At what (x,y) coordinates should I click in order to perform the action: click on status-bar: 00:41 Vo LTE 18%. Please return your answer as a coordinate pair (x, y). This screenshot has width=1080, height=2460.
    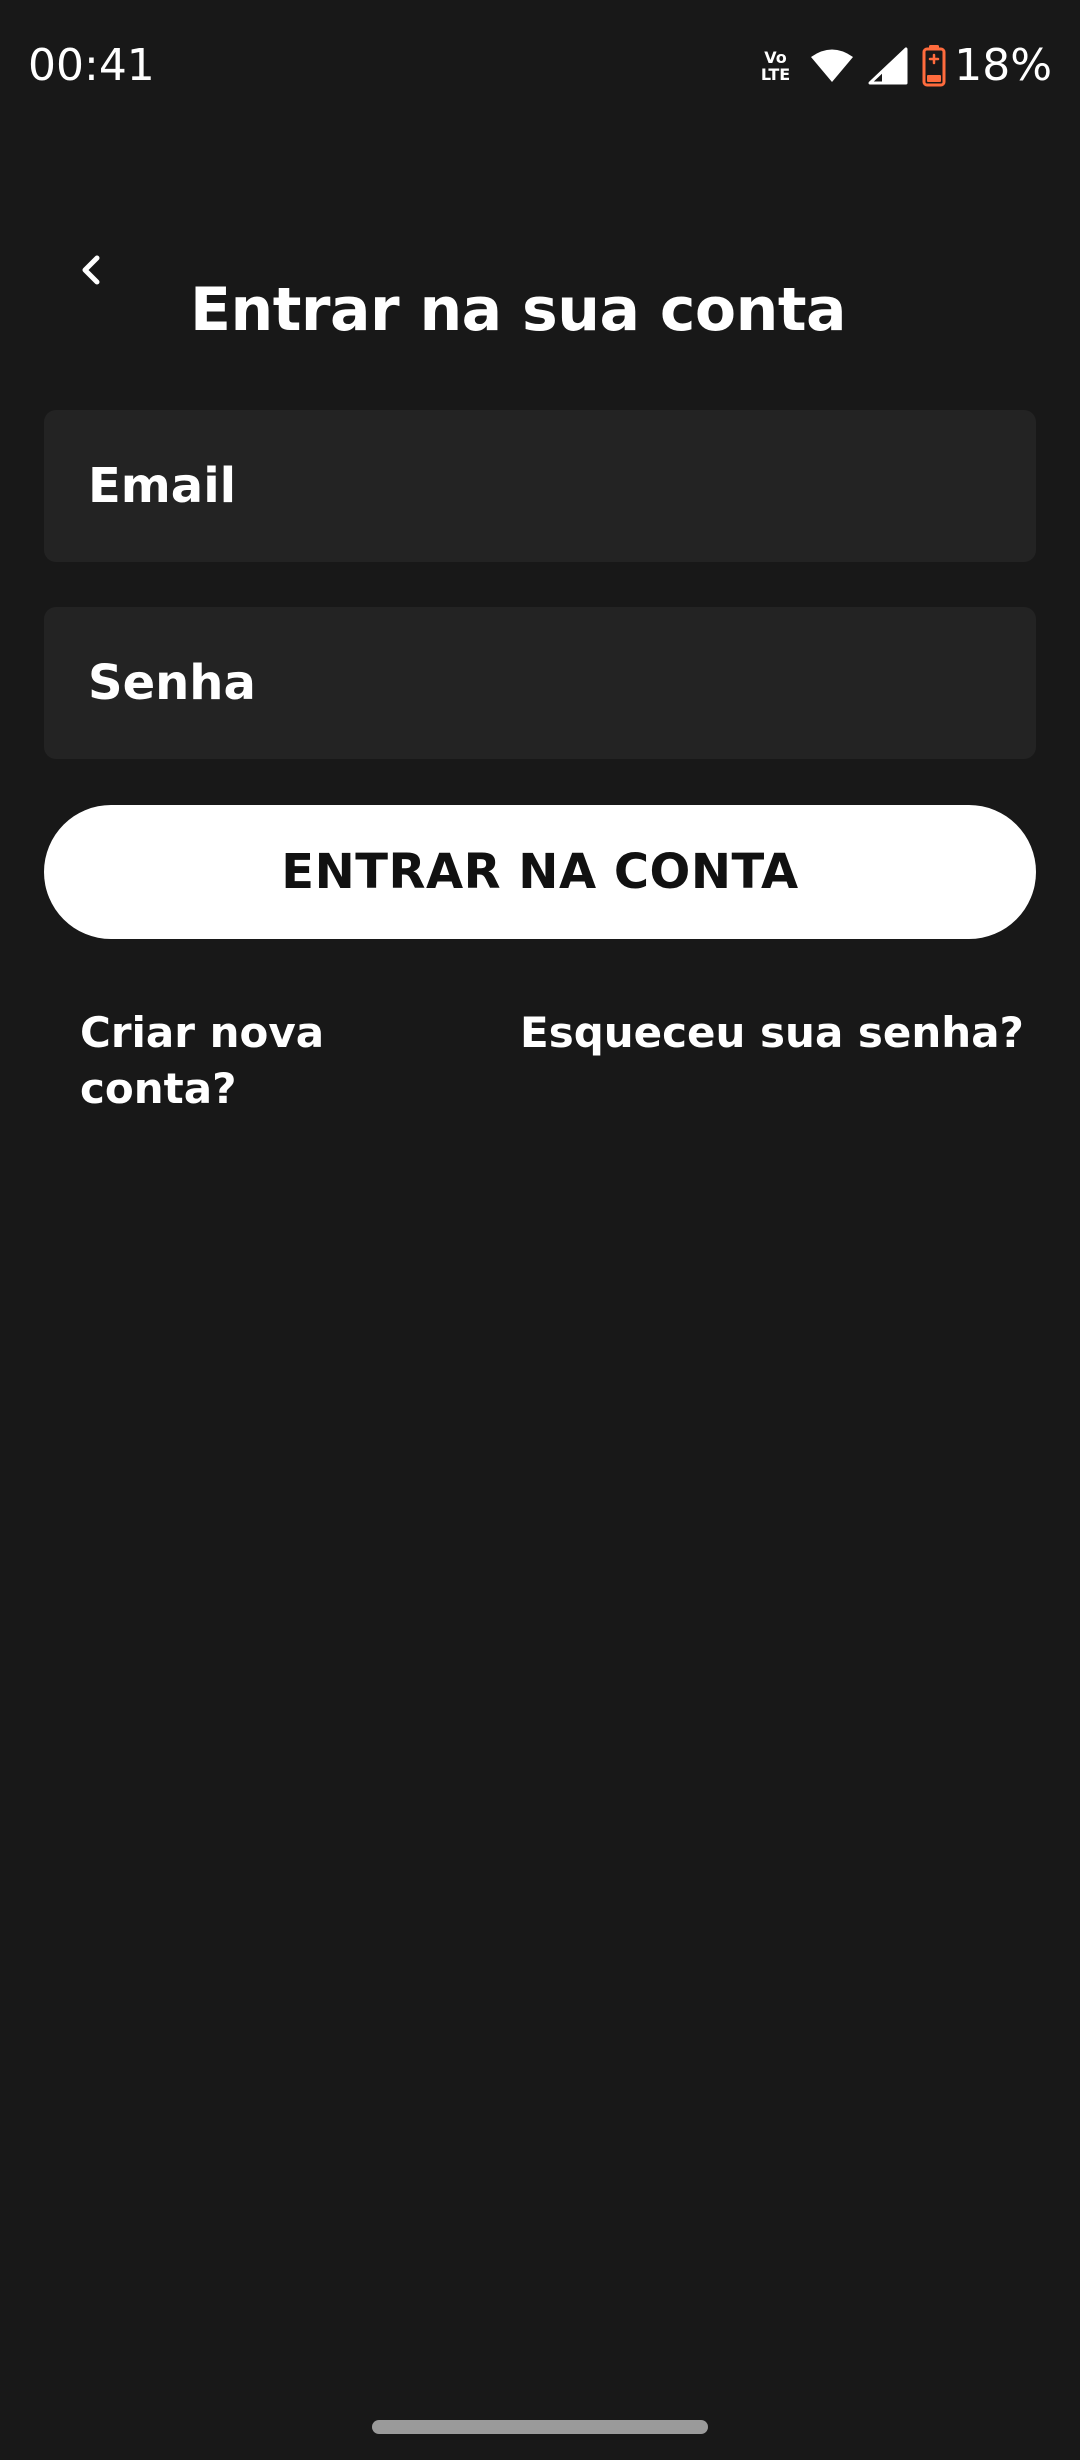
    Looking at the image, I should click on (540, 70).